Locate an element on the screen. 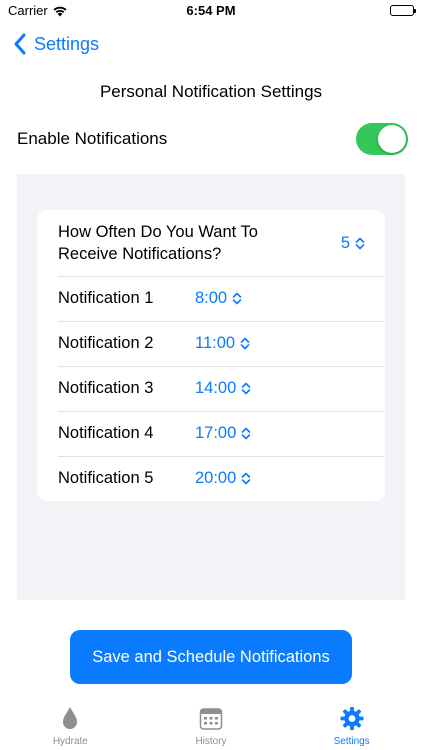  drop-icon is located at coordinates (70, 718).